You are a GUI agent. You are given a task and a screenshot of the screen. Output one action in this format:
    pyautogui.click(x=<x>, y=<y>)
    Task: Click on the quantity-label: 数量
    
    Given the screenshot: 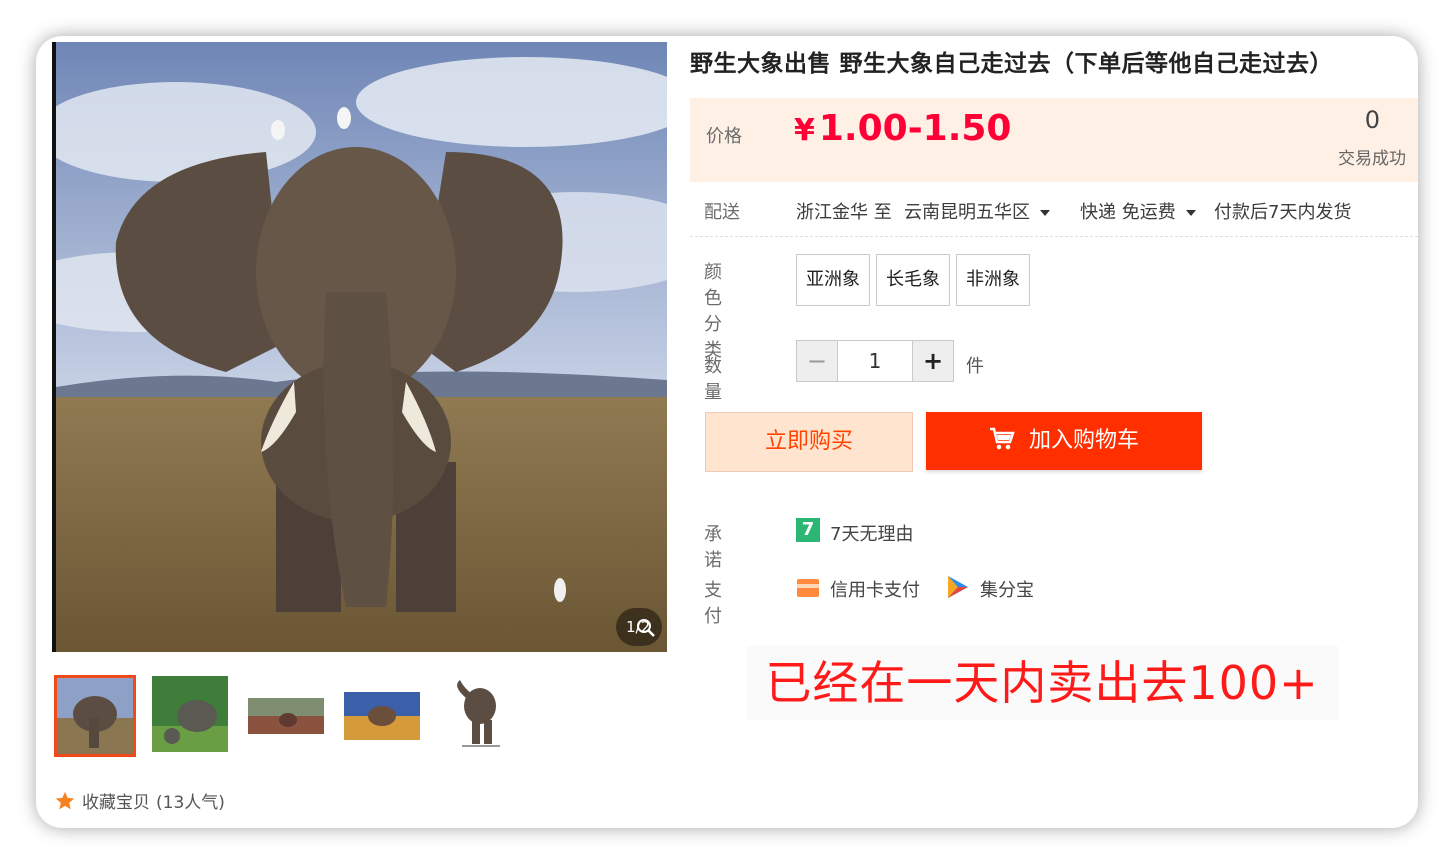 What is the action you would take?
    pyautogui.click(x=713, y=379)
    